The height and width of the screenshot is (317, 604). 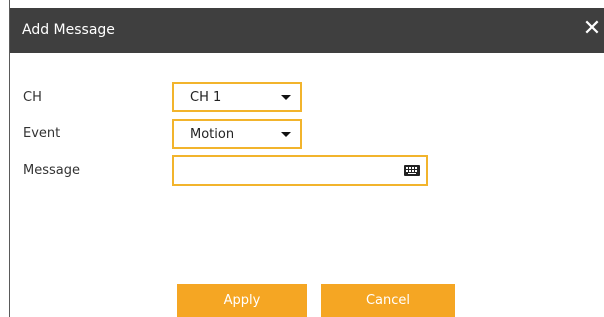 I want to click on dialog-title: Add Message, so click(x=68, y=30).